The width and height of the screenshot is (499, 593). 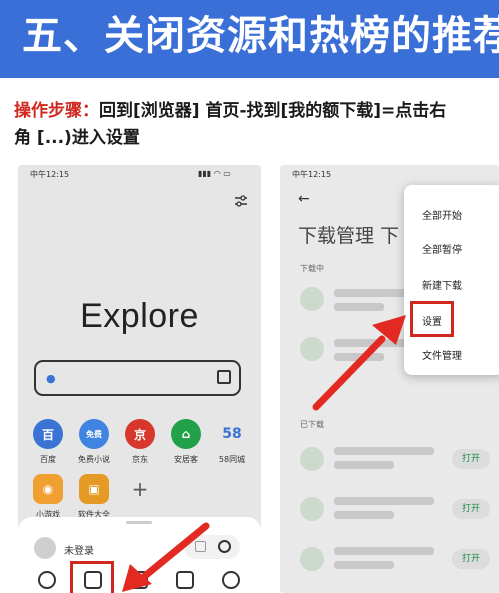 I want to click on steps-label: 操作步骤：, so click(x=56, y=111).